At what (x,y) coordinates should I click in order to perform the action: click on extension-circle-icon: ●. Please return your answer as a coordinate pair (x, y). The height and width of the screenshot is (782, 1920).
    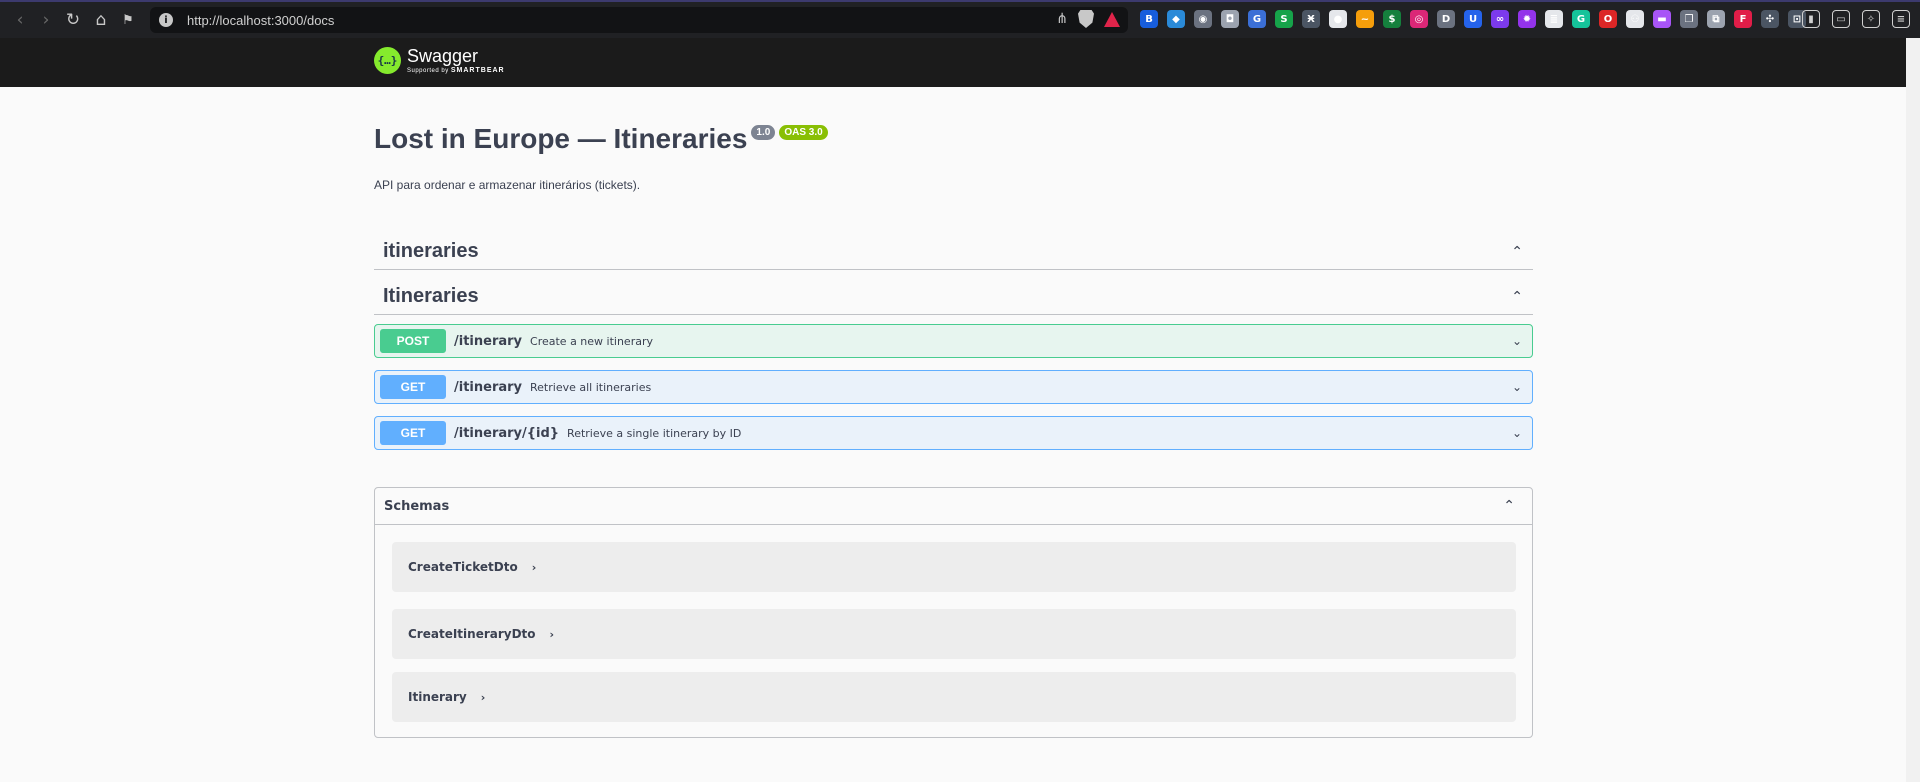
    Looking at the image, I should click on (1338, 19).